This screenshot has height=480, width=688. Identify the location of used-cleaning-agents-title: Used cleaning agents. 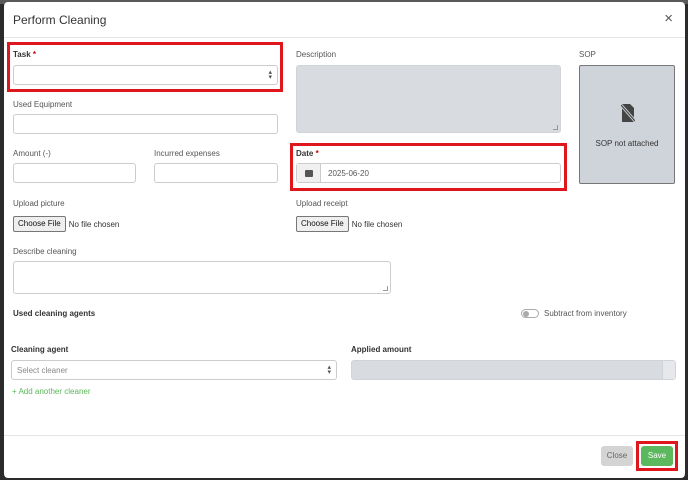
(54, 313).